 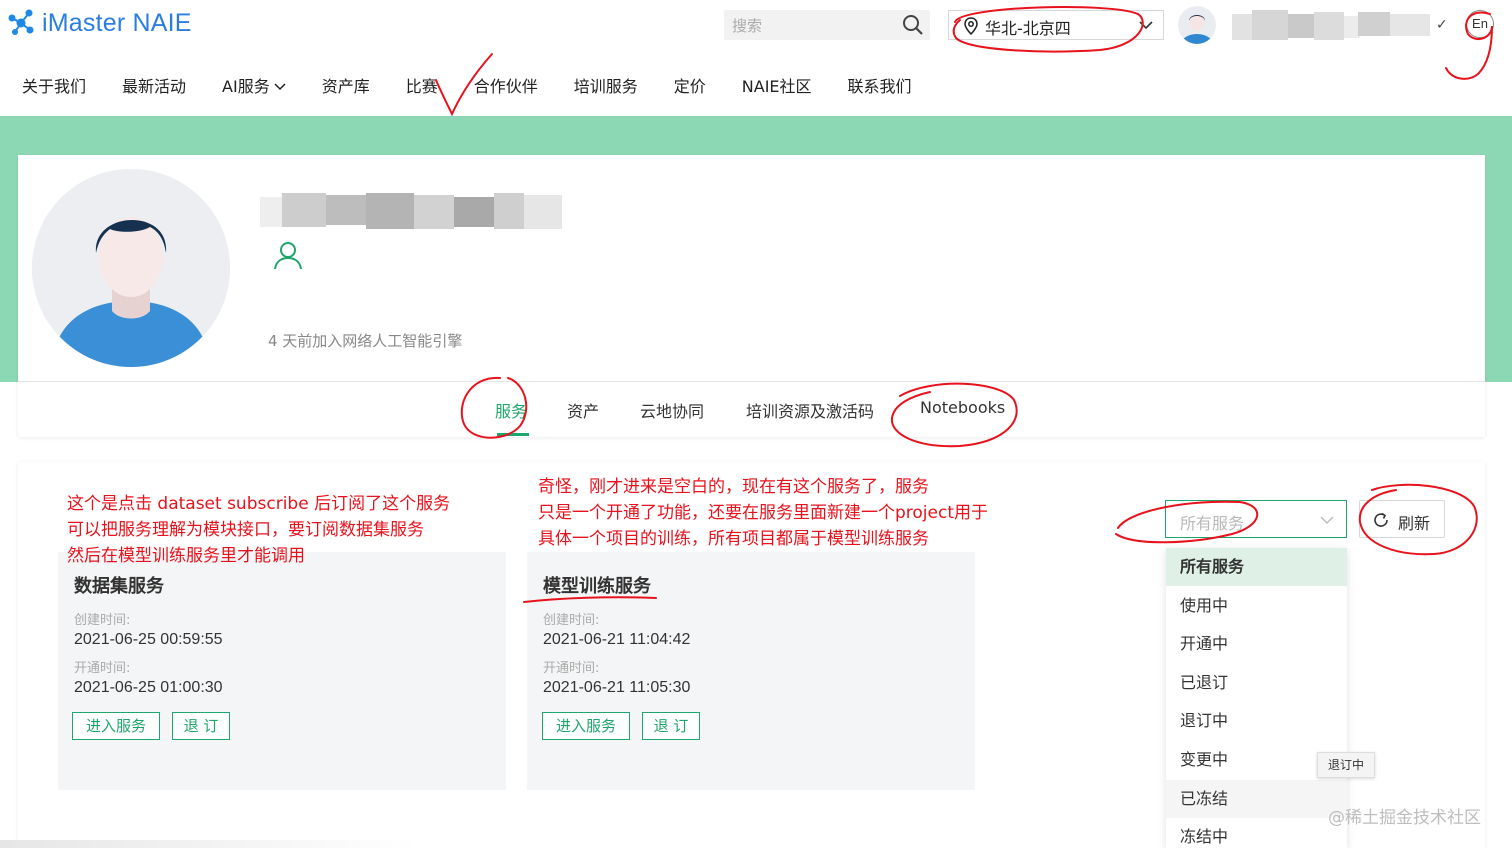 What do you see at coordinates (617, 639) in the screenshot?
I see `created-value: 2021-06-21 11:04:42` at bounding box center [617, 639].